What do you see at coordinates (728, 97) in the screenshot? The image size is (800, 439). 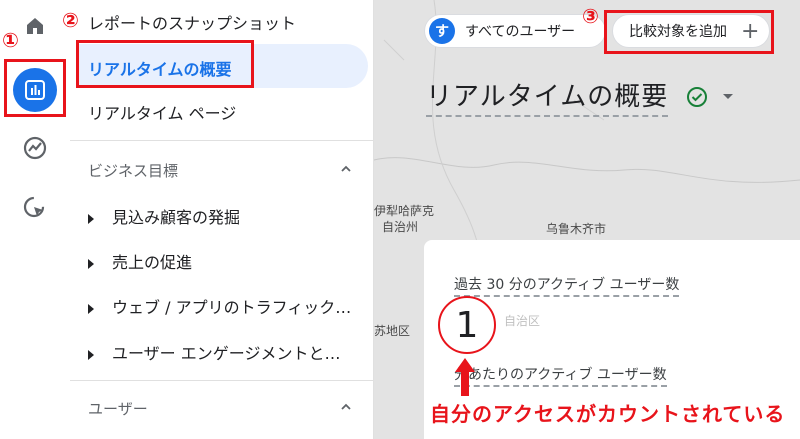 I see `dropdown-arrow-icon` at bounding box center [728, 97].